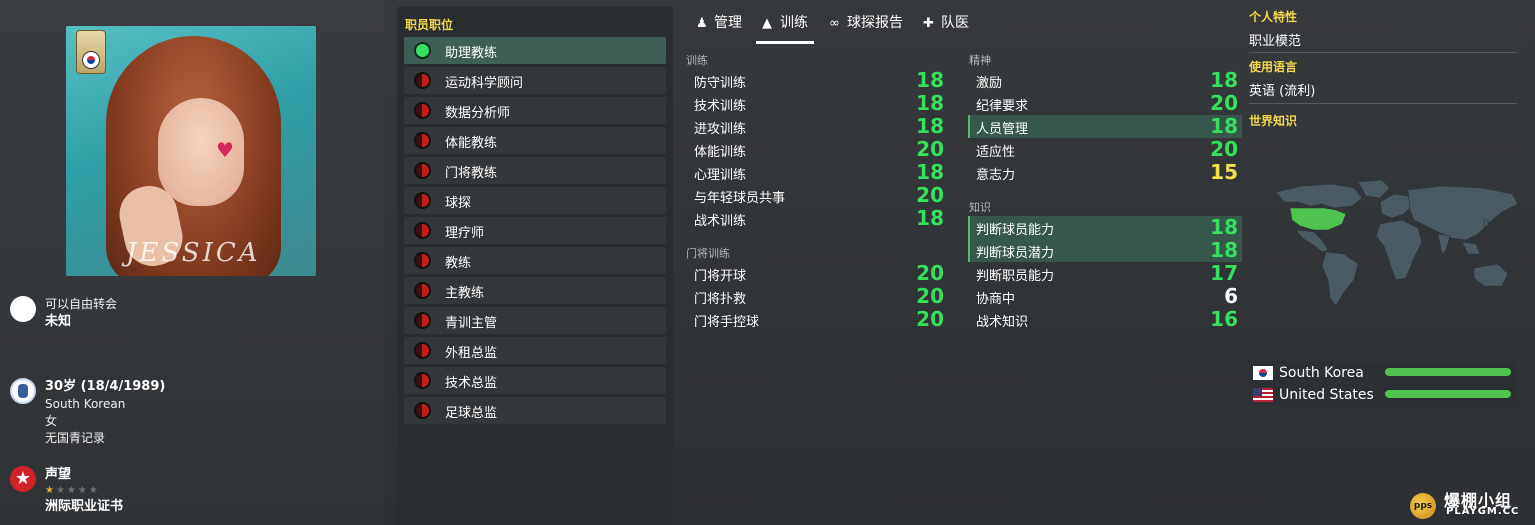 The width and height of the screenshot is (1535, 525). What do you see at coordinates (535, 290) in the screenshot?
I see `role-item: 主教练` at bounding box center [535, 290].